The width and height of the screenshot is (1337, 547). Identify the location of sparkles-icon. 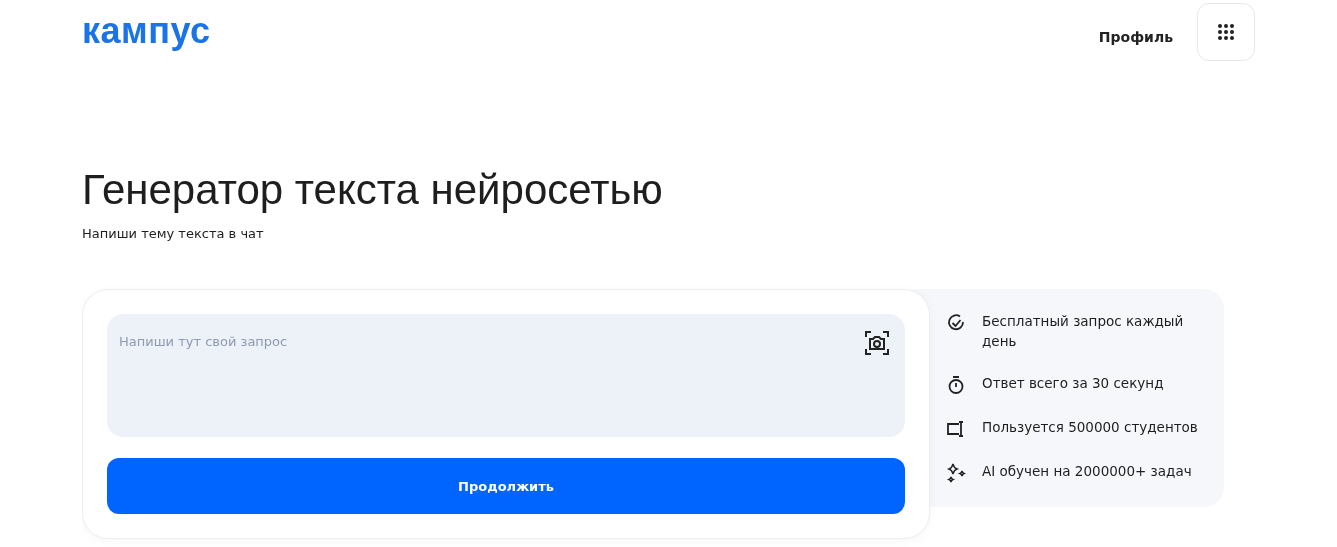
(956, 473).